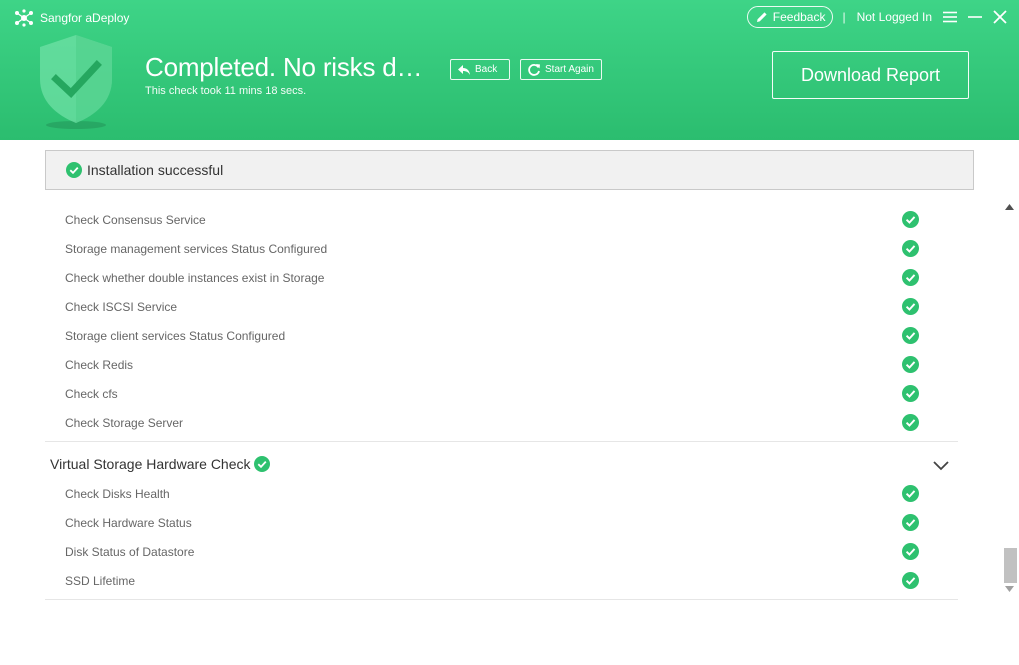 This screenshot has height=665, width=1019. What do you see at coordinates (975, 17) in the screenshot?
I see `minimize-icon` at bounding box center [975, 17].